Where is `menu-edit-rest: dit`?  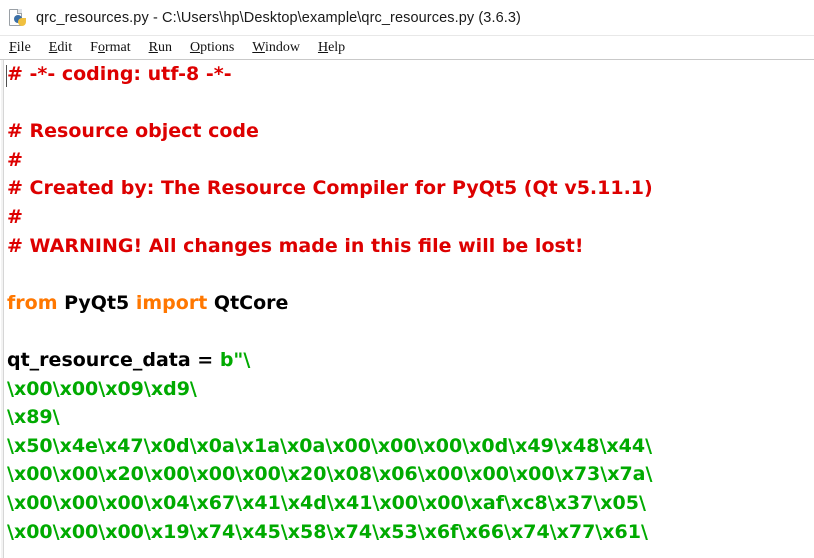 menu-edit-rest: dit is located at coordinates (65, 47).